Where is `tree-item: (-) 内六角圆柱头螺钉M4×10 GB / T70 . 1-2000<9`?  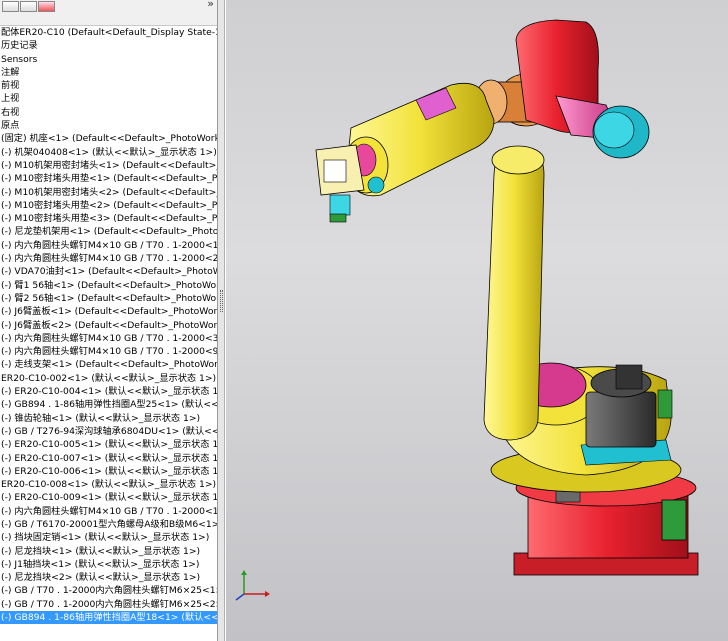 tree-item: (-) 内六角圆柱头螺钉M4×10 GB / T70 . 1-2000<9 is located at coordinates (108, 351).